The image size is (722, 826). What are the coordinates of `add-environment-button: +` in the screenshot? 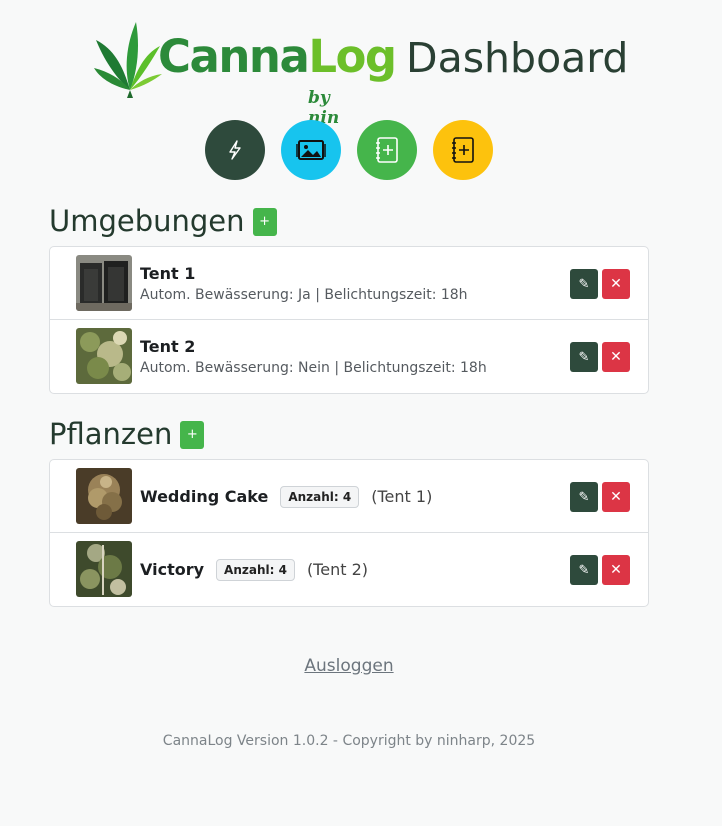 It's located at (264, 221).